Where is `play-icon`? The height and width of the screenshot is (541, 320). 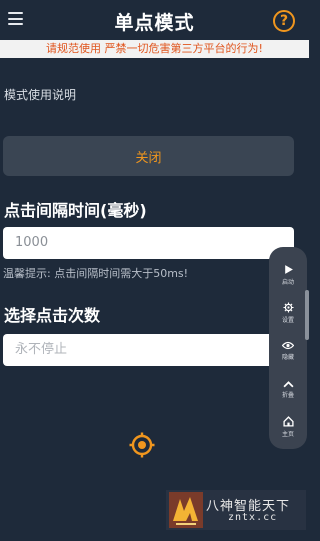 play-icon is located at coordinates (288, 269).